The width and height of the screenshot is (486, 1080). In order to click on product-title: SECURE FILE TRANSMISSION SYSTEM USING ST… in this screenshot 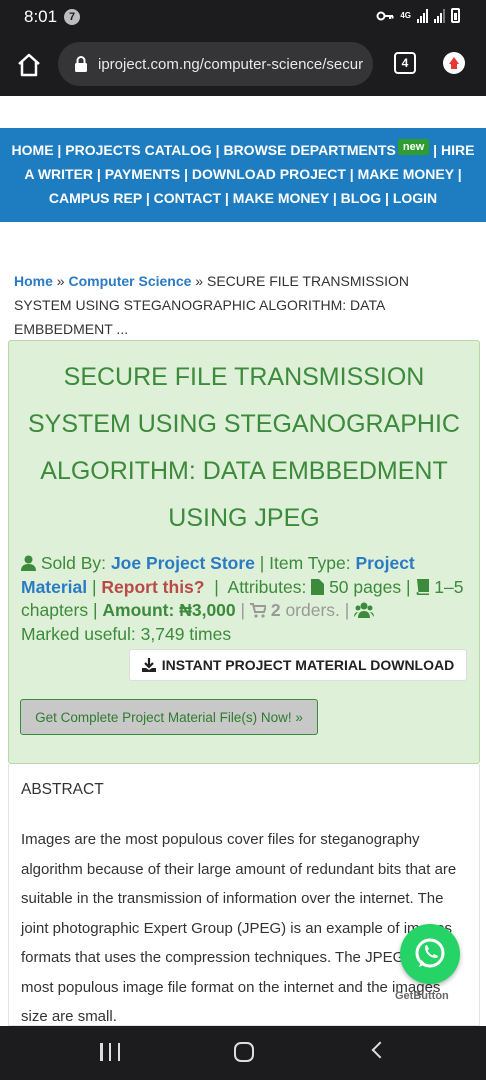, I will do `click(243, 447)`.